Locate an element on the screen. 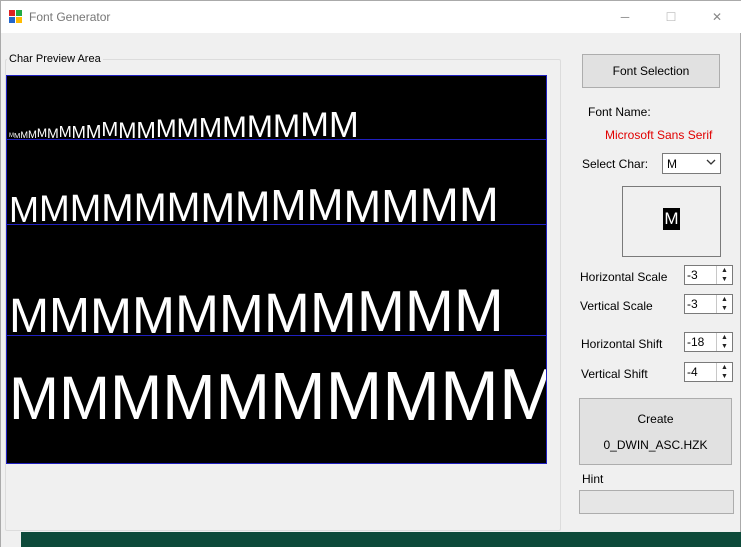 This screenshot has width=741, height=547. preview-row: MMMMMMMMMMM is located at coordinates (276, 280).